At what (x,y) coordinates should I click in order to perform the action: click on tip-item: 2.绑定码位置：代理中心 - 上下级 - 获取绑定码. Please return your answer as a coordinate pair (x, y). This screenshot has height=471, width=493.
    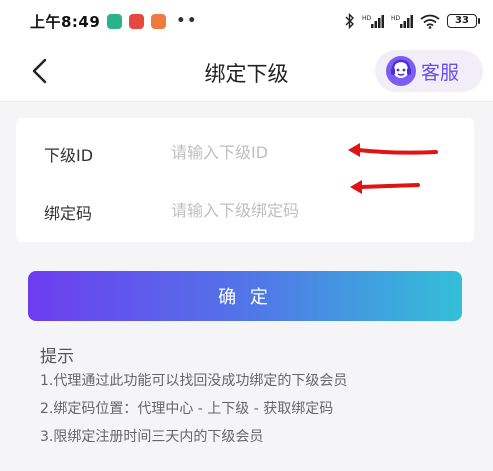
    Looking at the image, I should click on (187, 409).